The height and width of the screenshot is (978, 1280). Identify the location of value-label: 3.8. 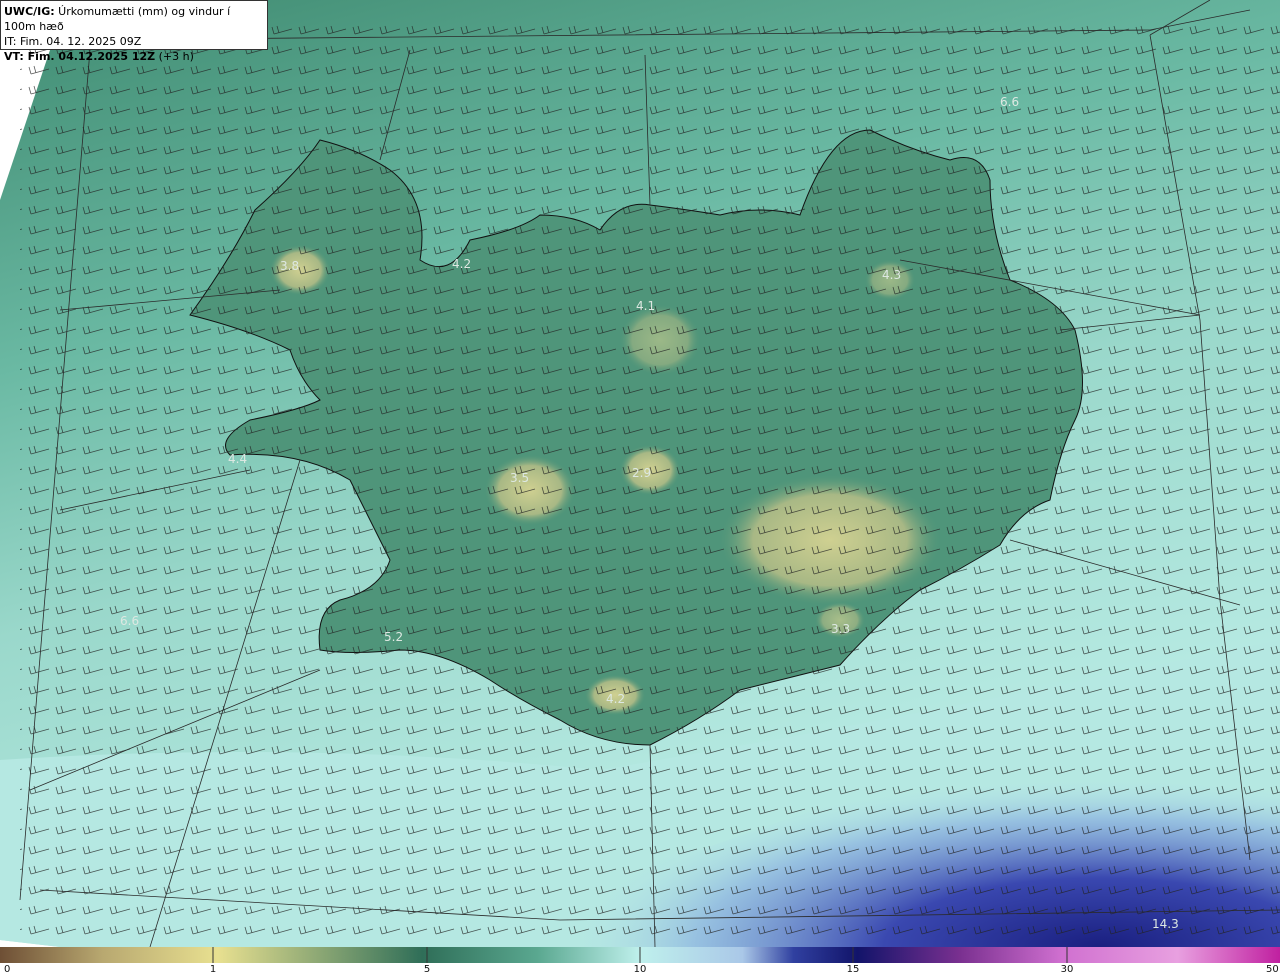
(289, 266).